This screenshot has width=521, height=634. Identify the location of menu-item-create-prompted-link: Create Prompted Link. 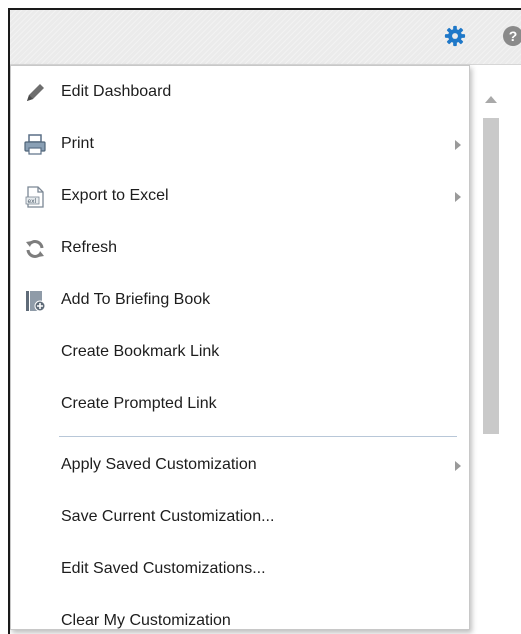
(240, 405).